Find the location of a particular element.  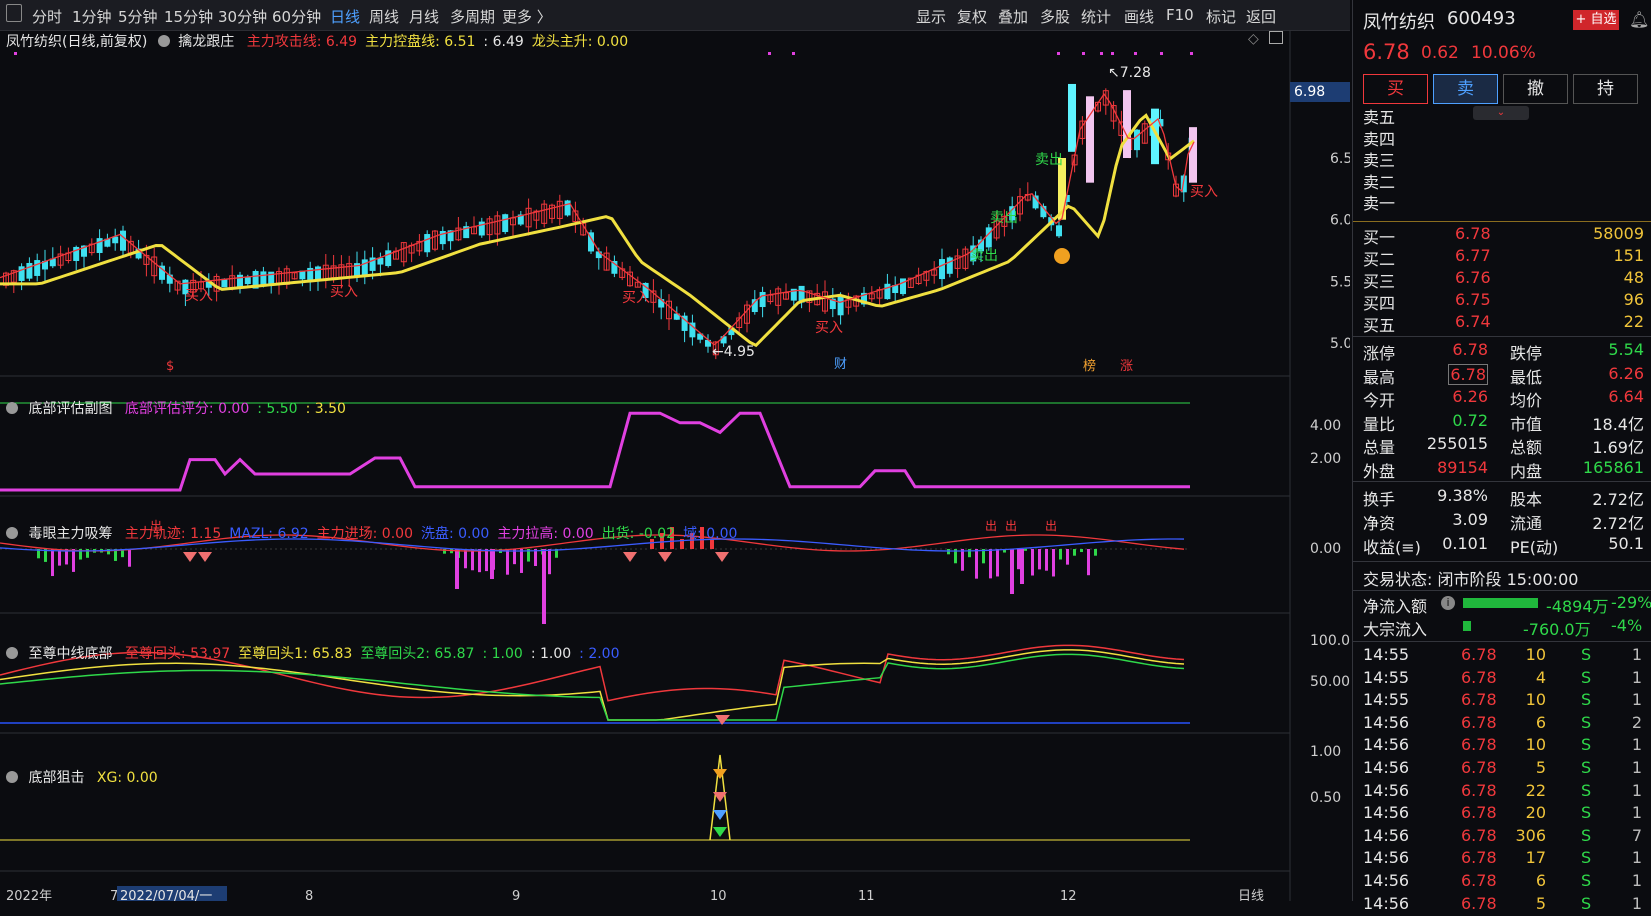

ask-row: 卖四 is located at coordinates (1502, 137).